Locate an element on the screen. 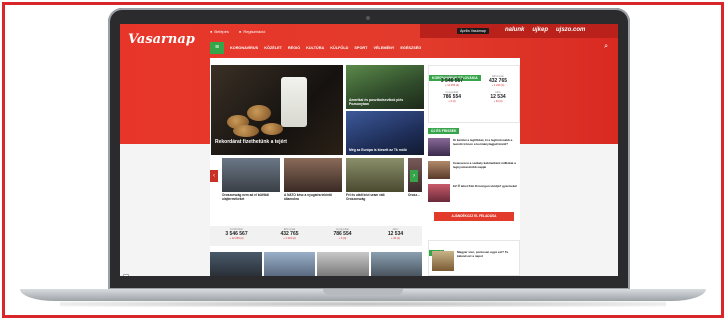  login-link: ● Belépés is located at coordinates (219, 31).